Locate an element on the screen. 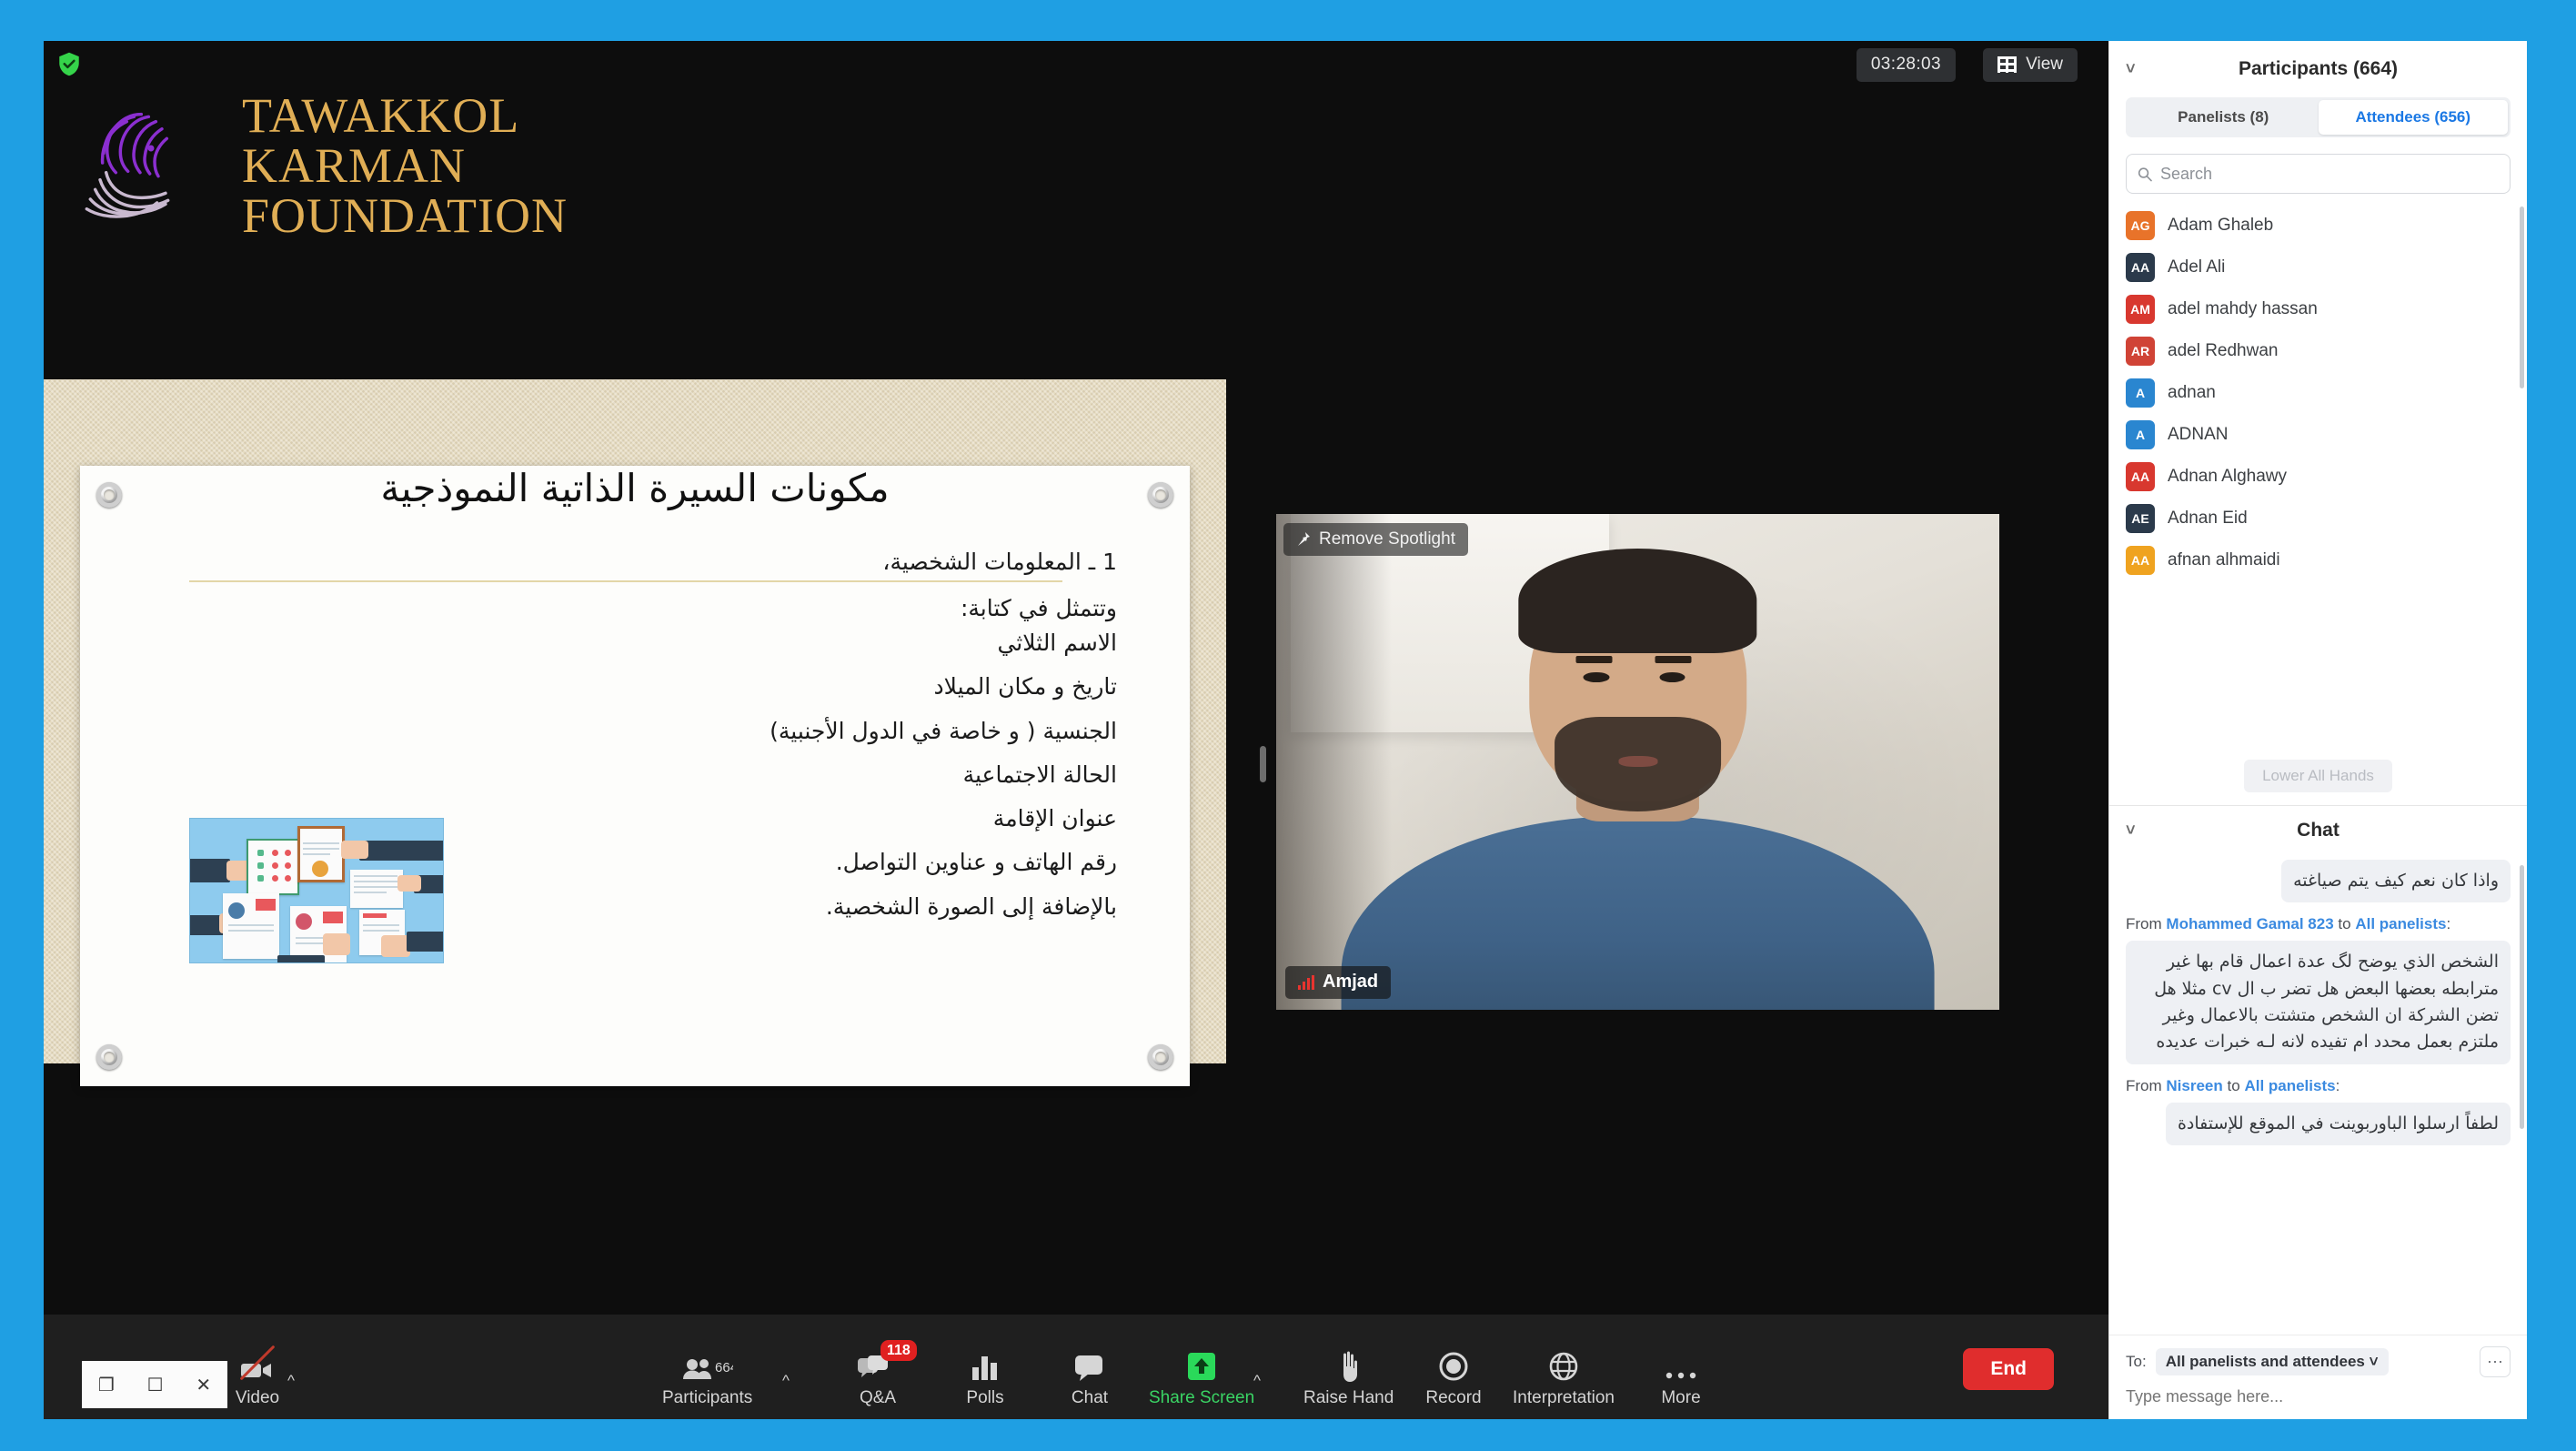 Image resolution: width=2576 pixels, height=1451 pixels. restore-icon: ❐ is located at coordinates (106, 1385).